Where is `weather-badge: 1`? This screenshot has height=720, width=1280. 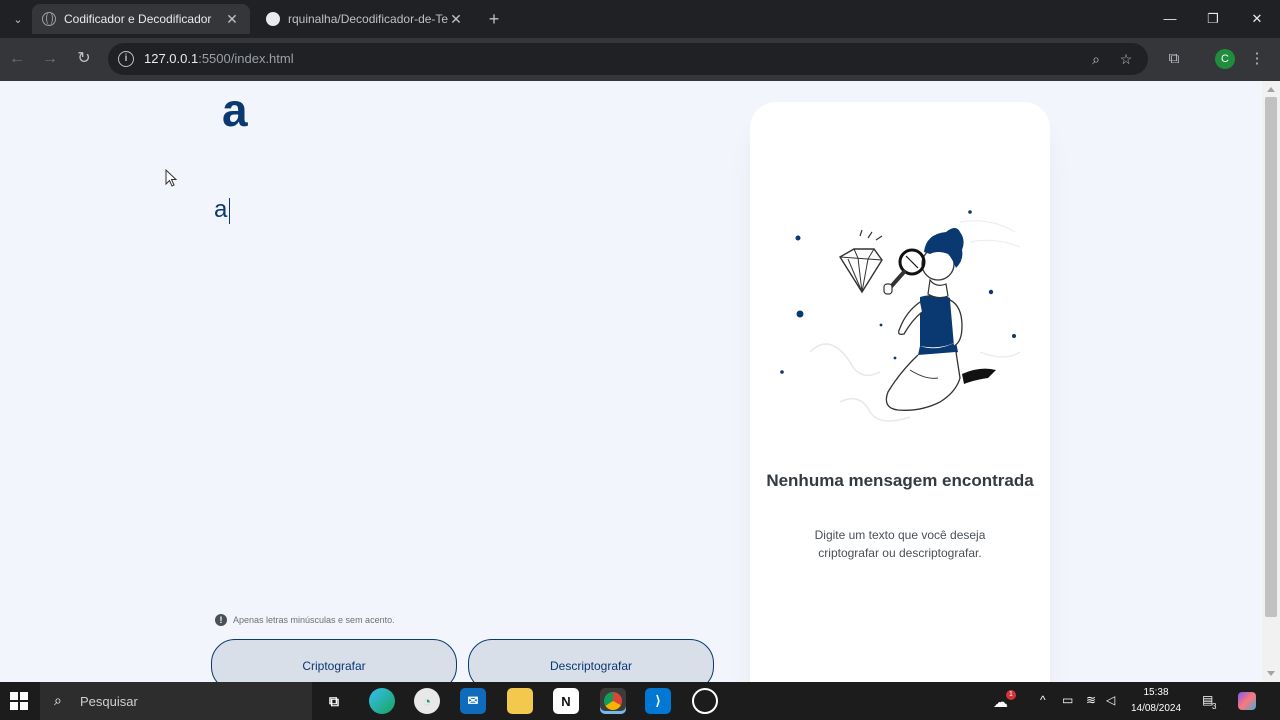
weather-badge: 1 is located at coordinates (1011, 695).